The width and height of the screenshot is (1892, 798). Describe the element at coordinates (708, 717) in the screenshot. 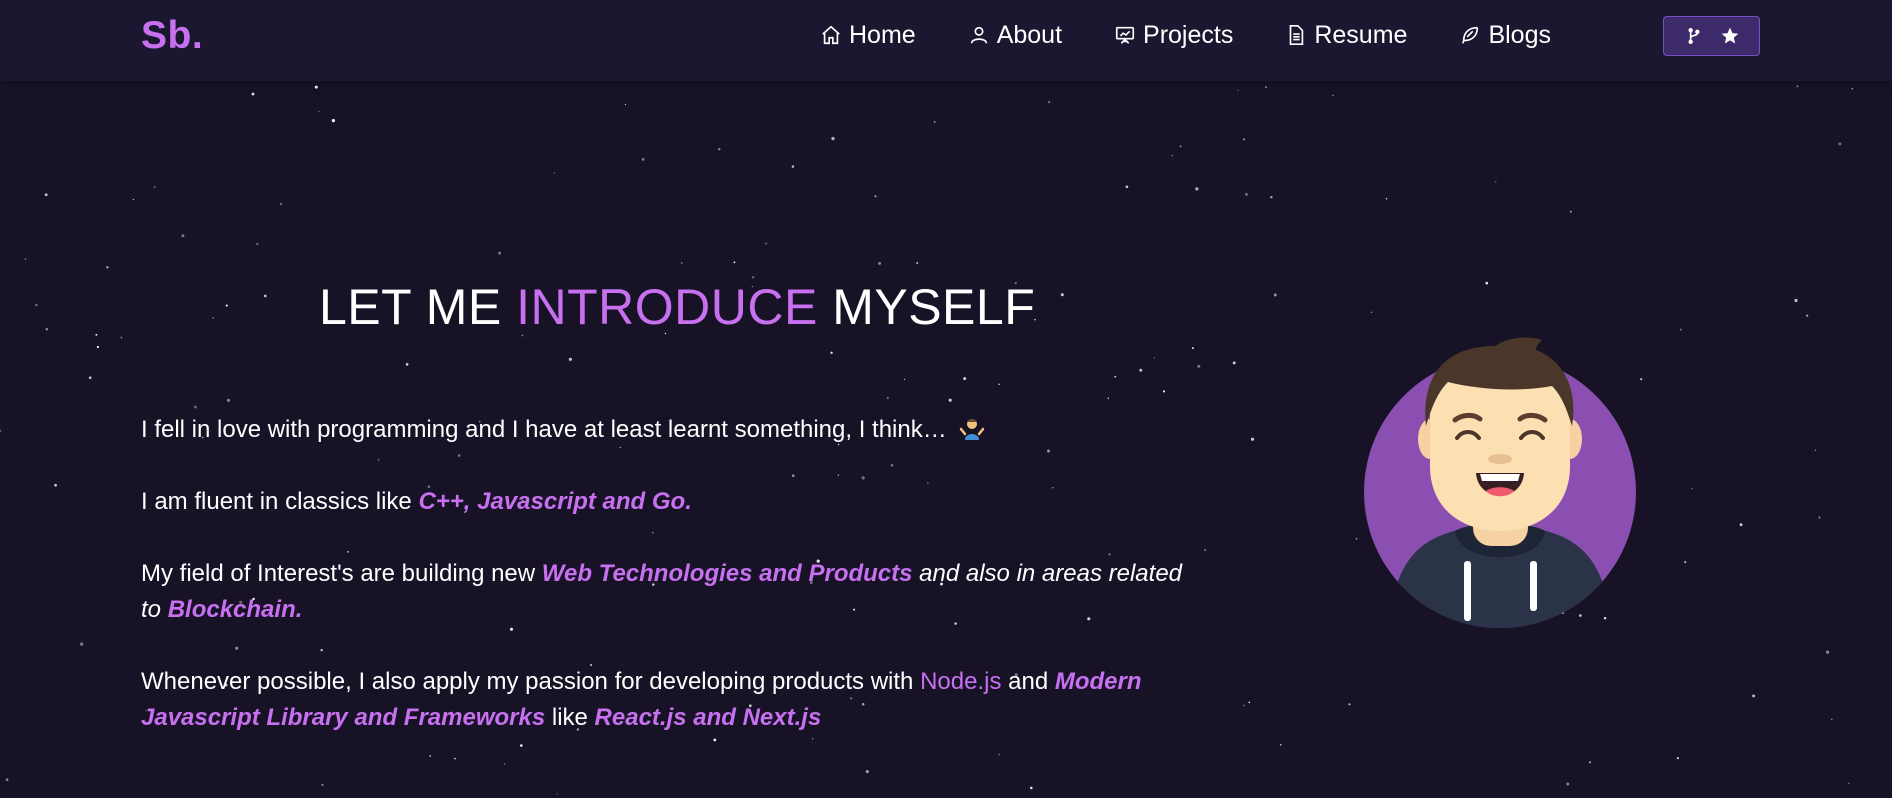

I see `react-next-highlight: React.js and Next.js` at that location.